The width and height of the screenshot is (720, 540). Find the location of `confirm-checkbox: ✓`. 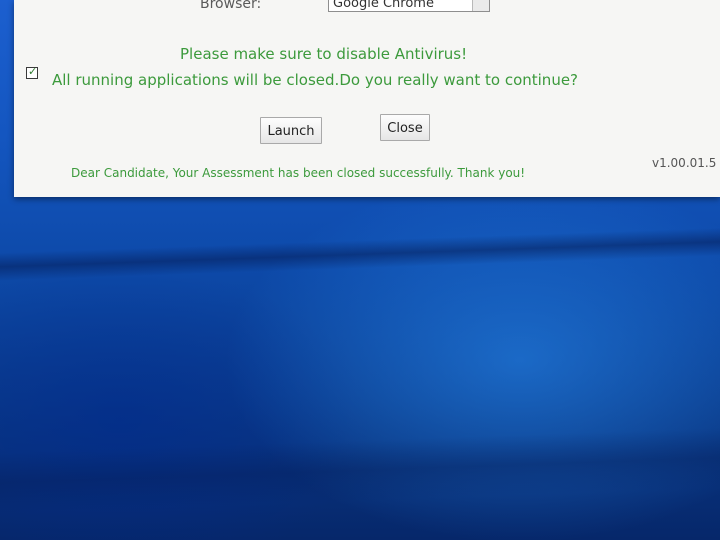

confirm-checkbox: ✓ is located at coordinates (32, 72).